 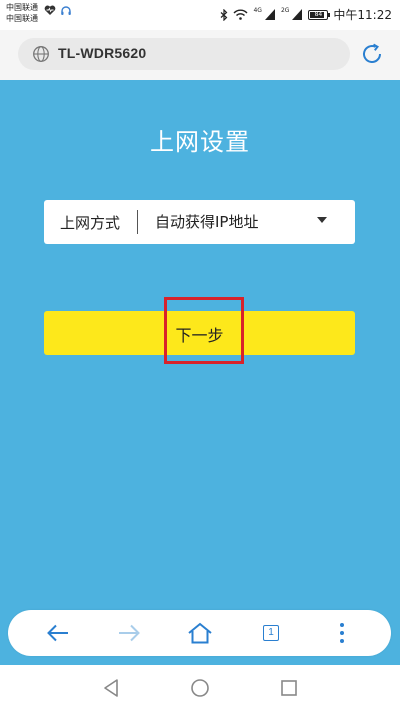 I want to click on select-divider, so click(x=137, y=222).